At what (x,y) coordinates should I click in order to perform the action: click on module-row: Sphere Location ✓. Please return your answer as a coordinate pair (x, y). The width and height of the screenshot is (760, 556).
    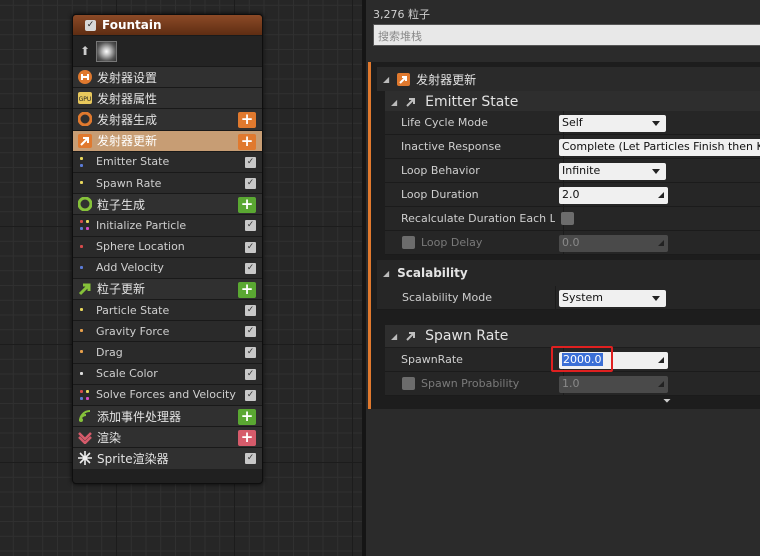
    Looking at the image, I should click on (167, 246).